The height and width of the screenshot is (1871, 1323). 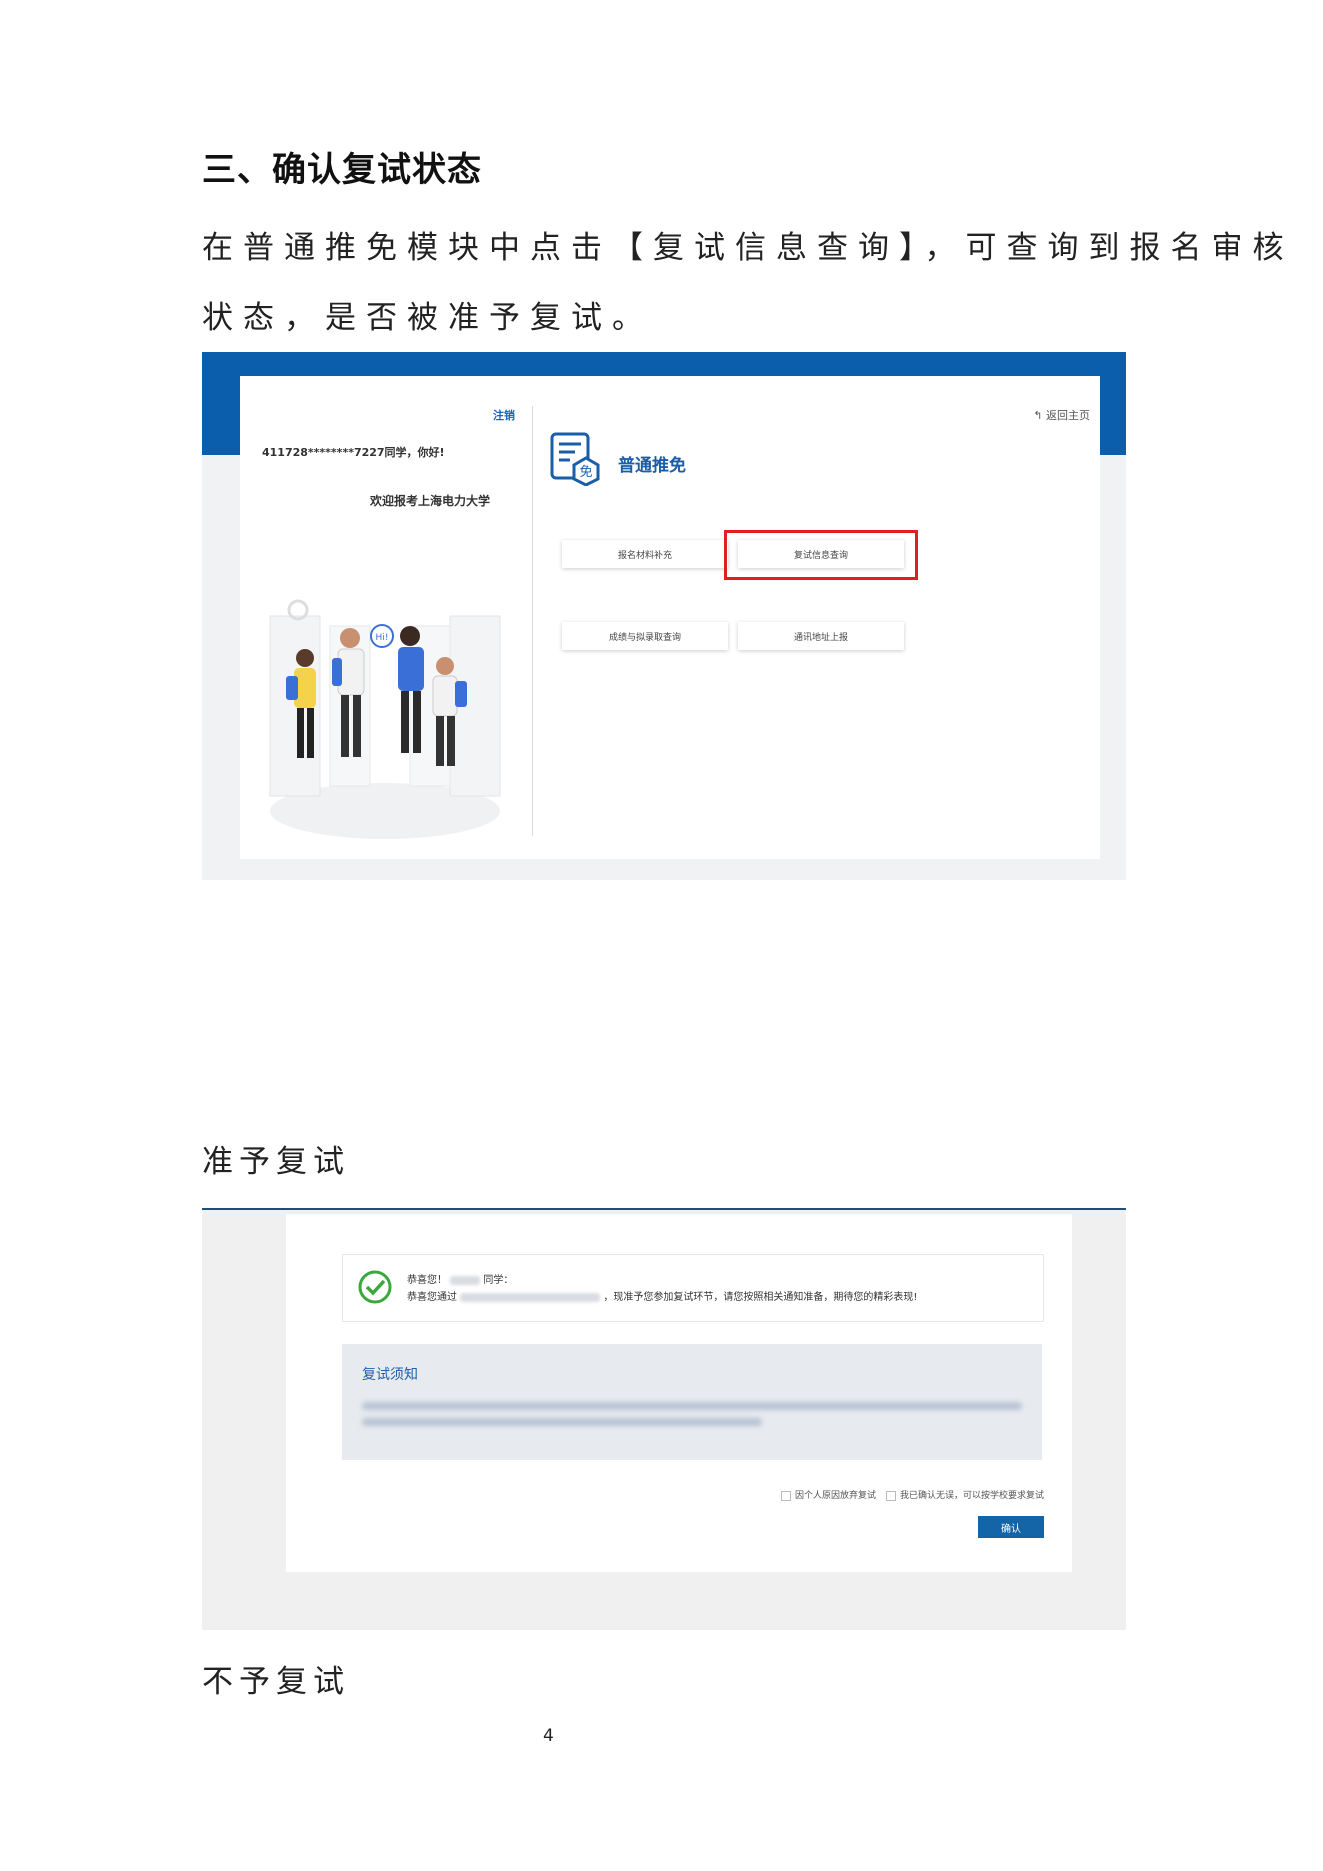 I want to click on panel-divider, so click(x=532, y=621).